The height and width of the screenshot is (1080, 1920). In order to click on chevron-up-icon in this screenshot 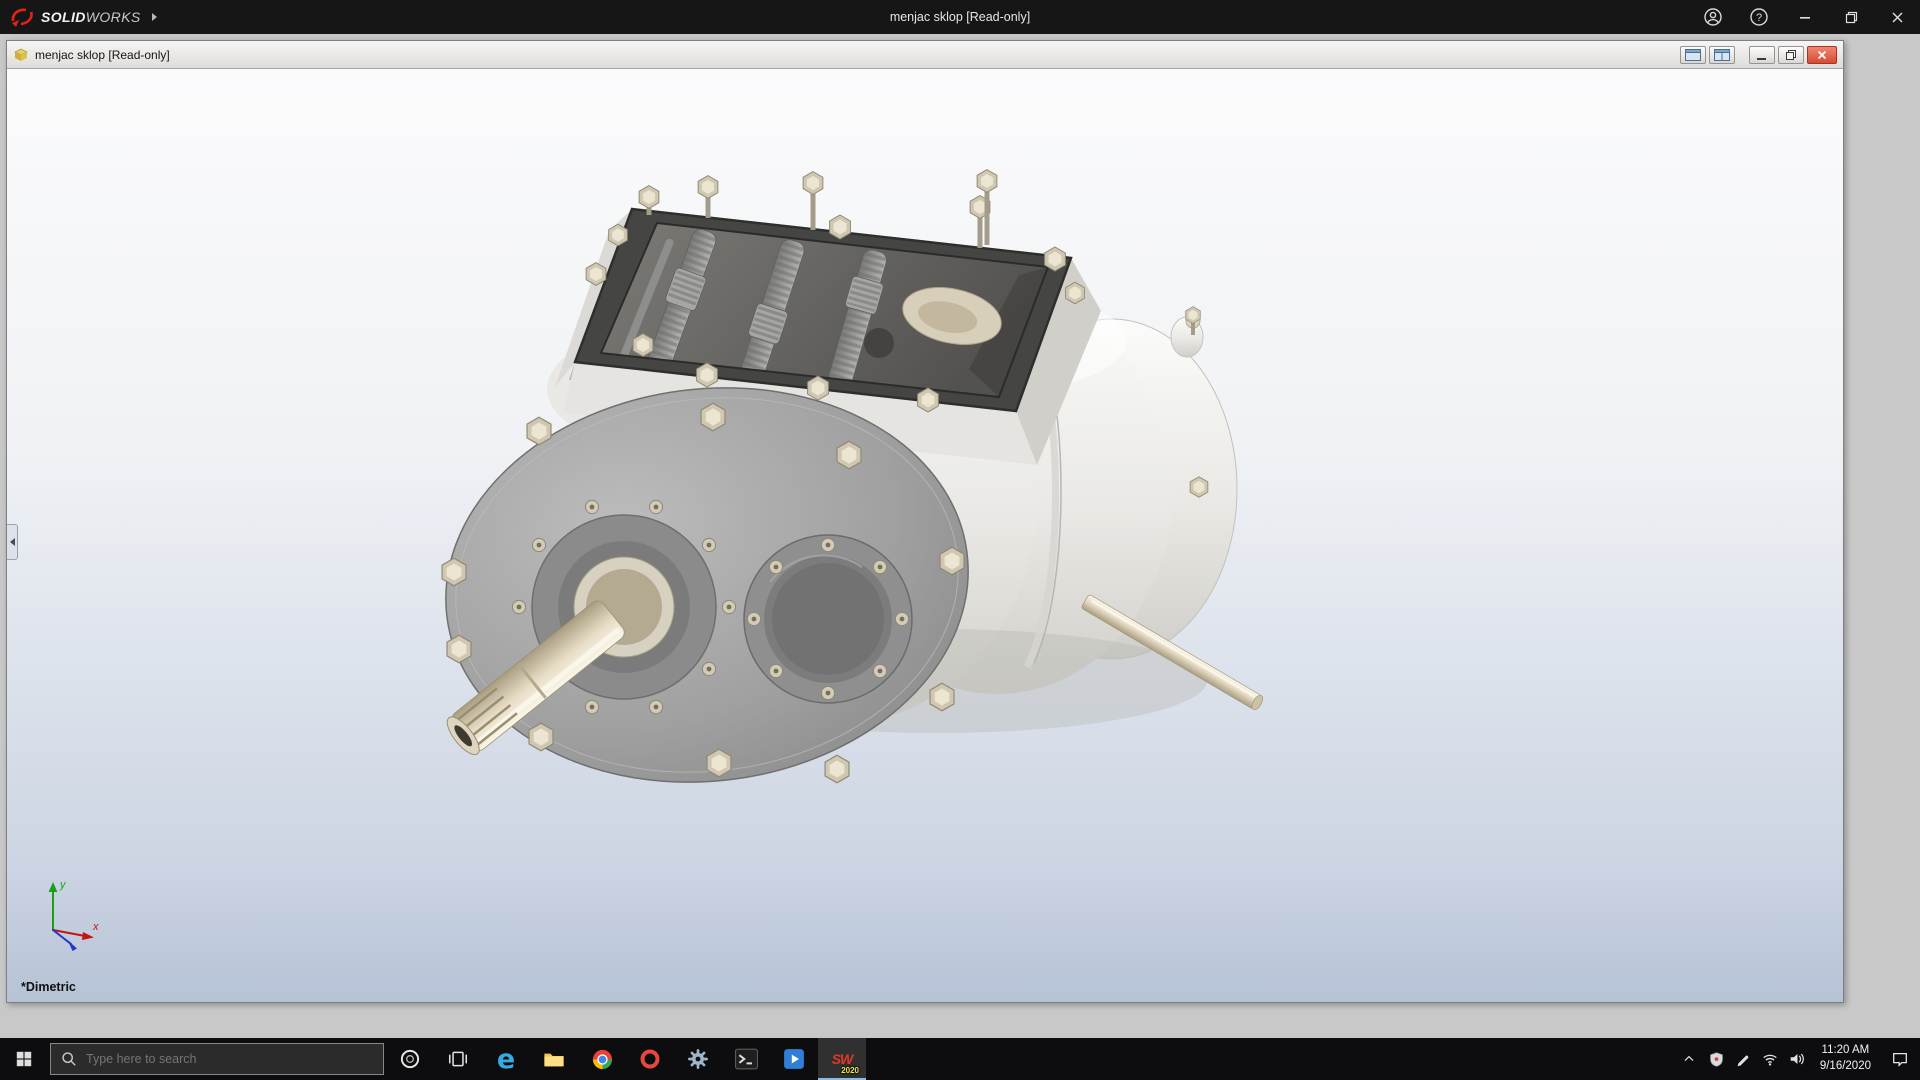, I will do `click(1689, 1058)`.